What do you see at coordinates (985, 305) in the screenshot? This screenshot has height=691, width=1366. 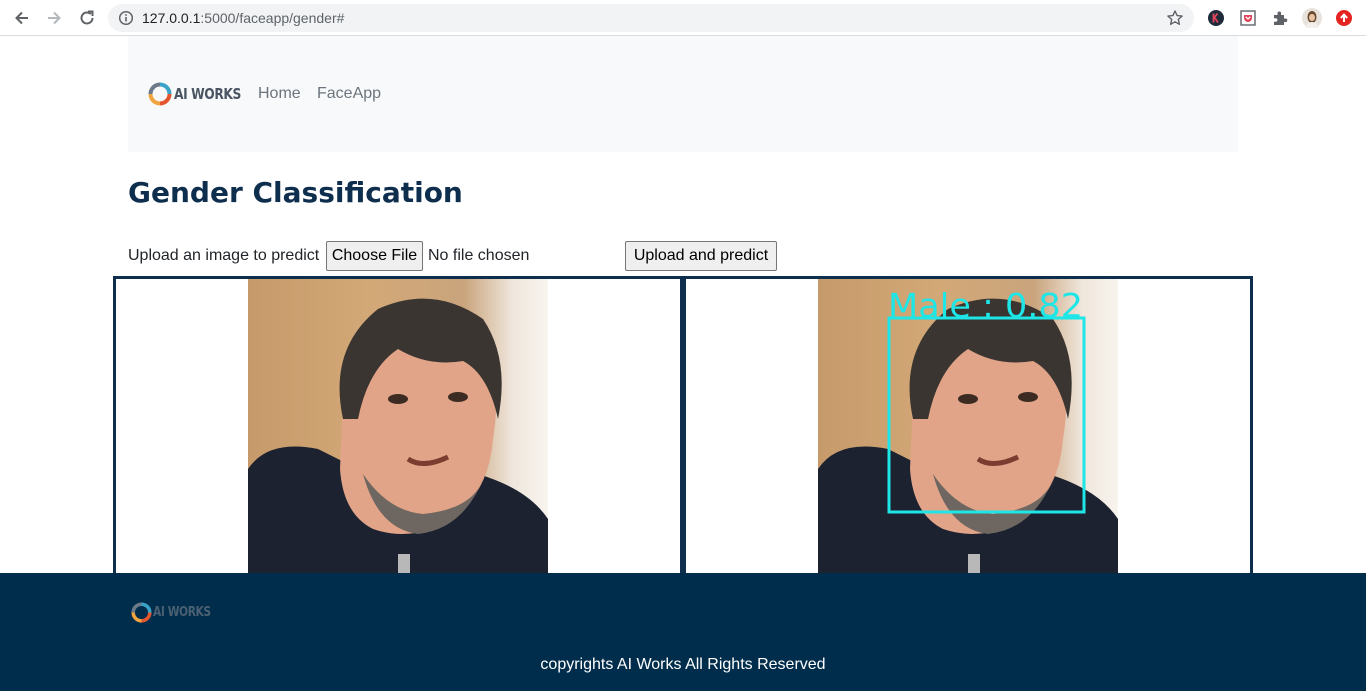 I see `prediction-label: Male : 0.82` at bounding box center [985, 305].